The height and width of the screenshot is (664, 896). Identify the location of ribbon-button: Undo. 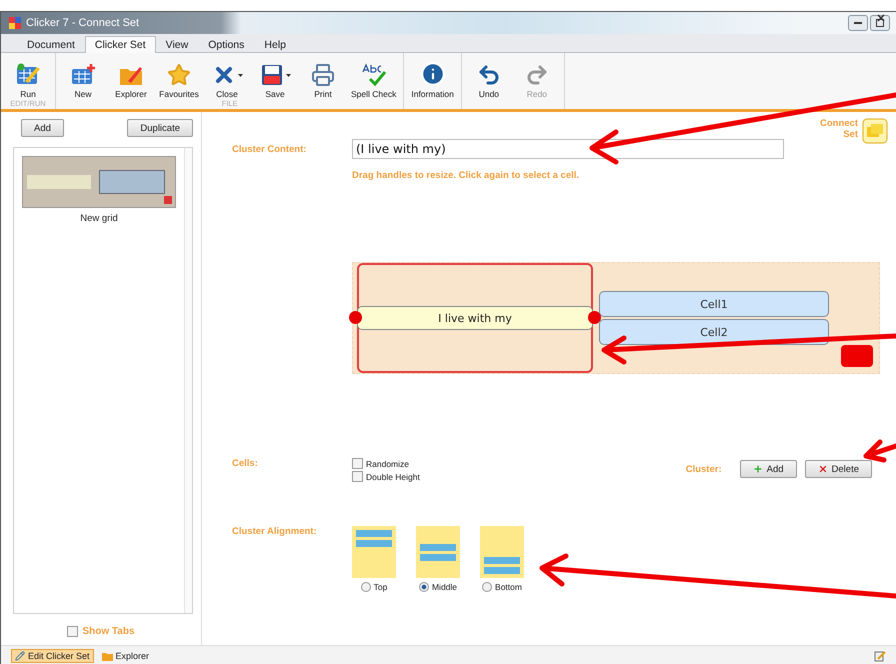
(489, 76).